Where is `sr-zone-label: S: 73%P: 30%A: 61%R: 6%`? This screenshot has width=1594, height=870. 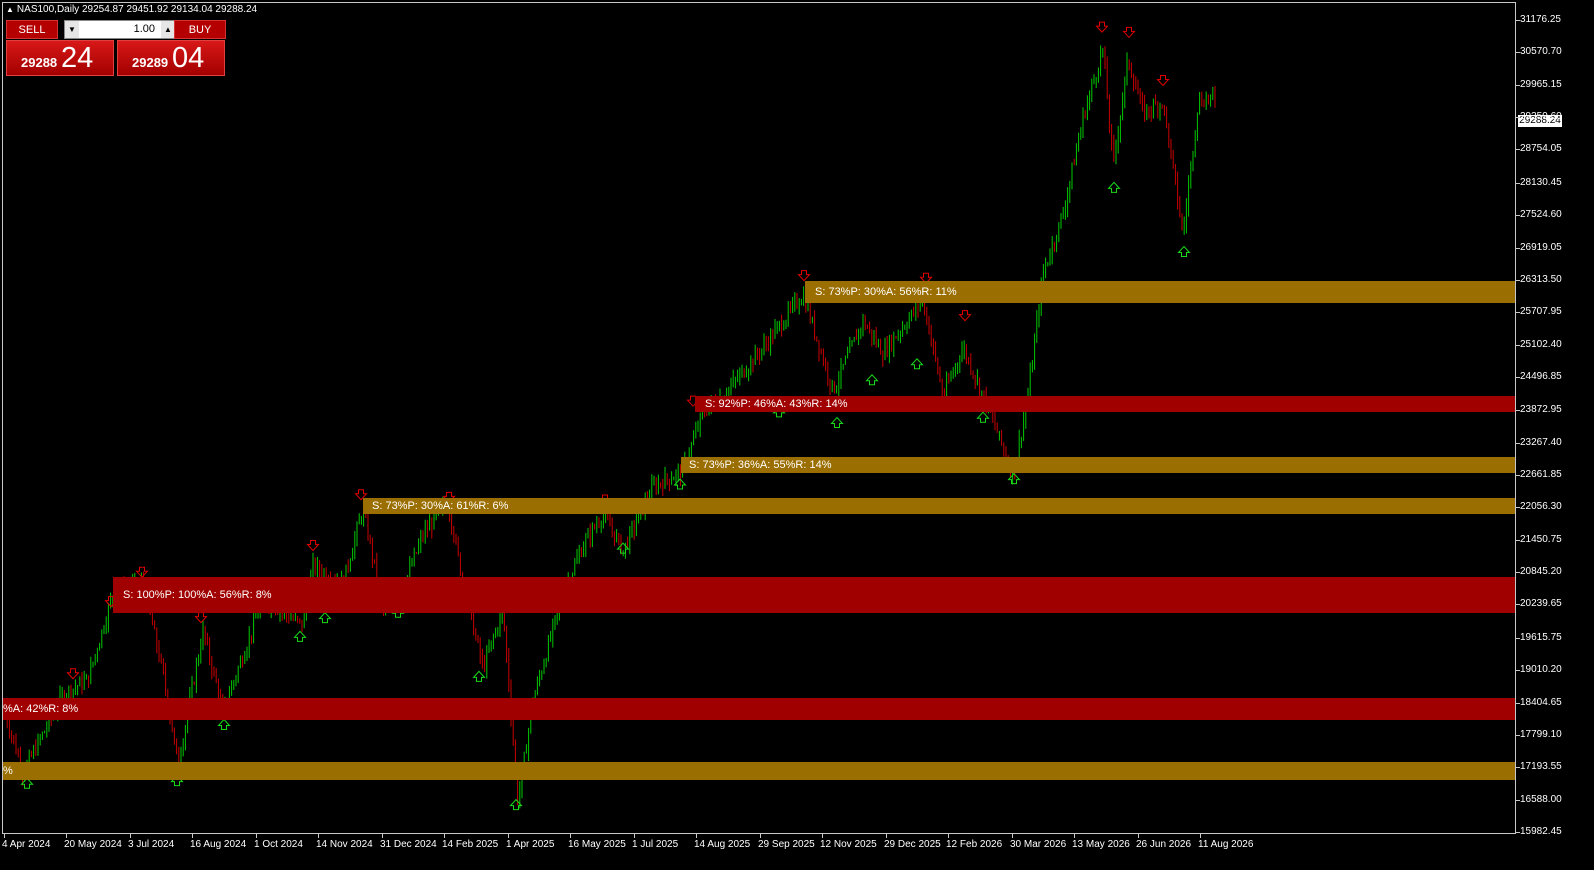
sr-zone-label: S: 73%P: 30%A: 61%R: 6% is located at coordinates (440, 505).